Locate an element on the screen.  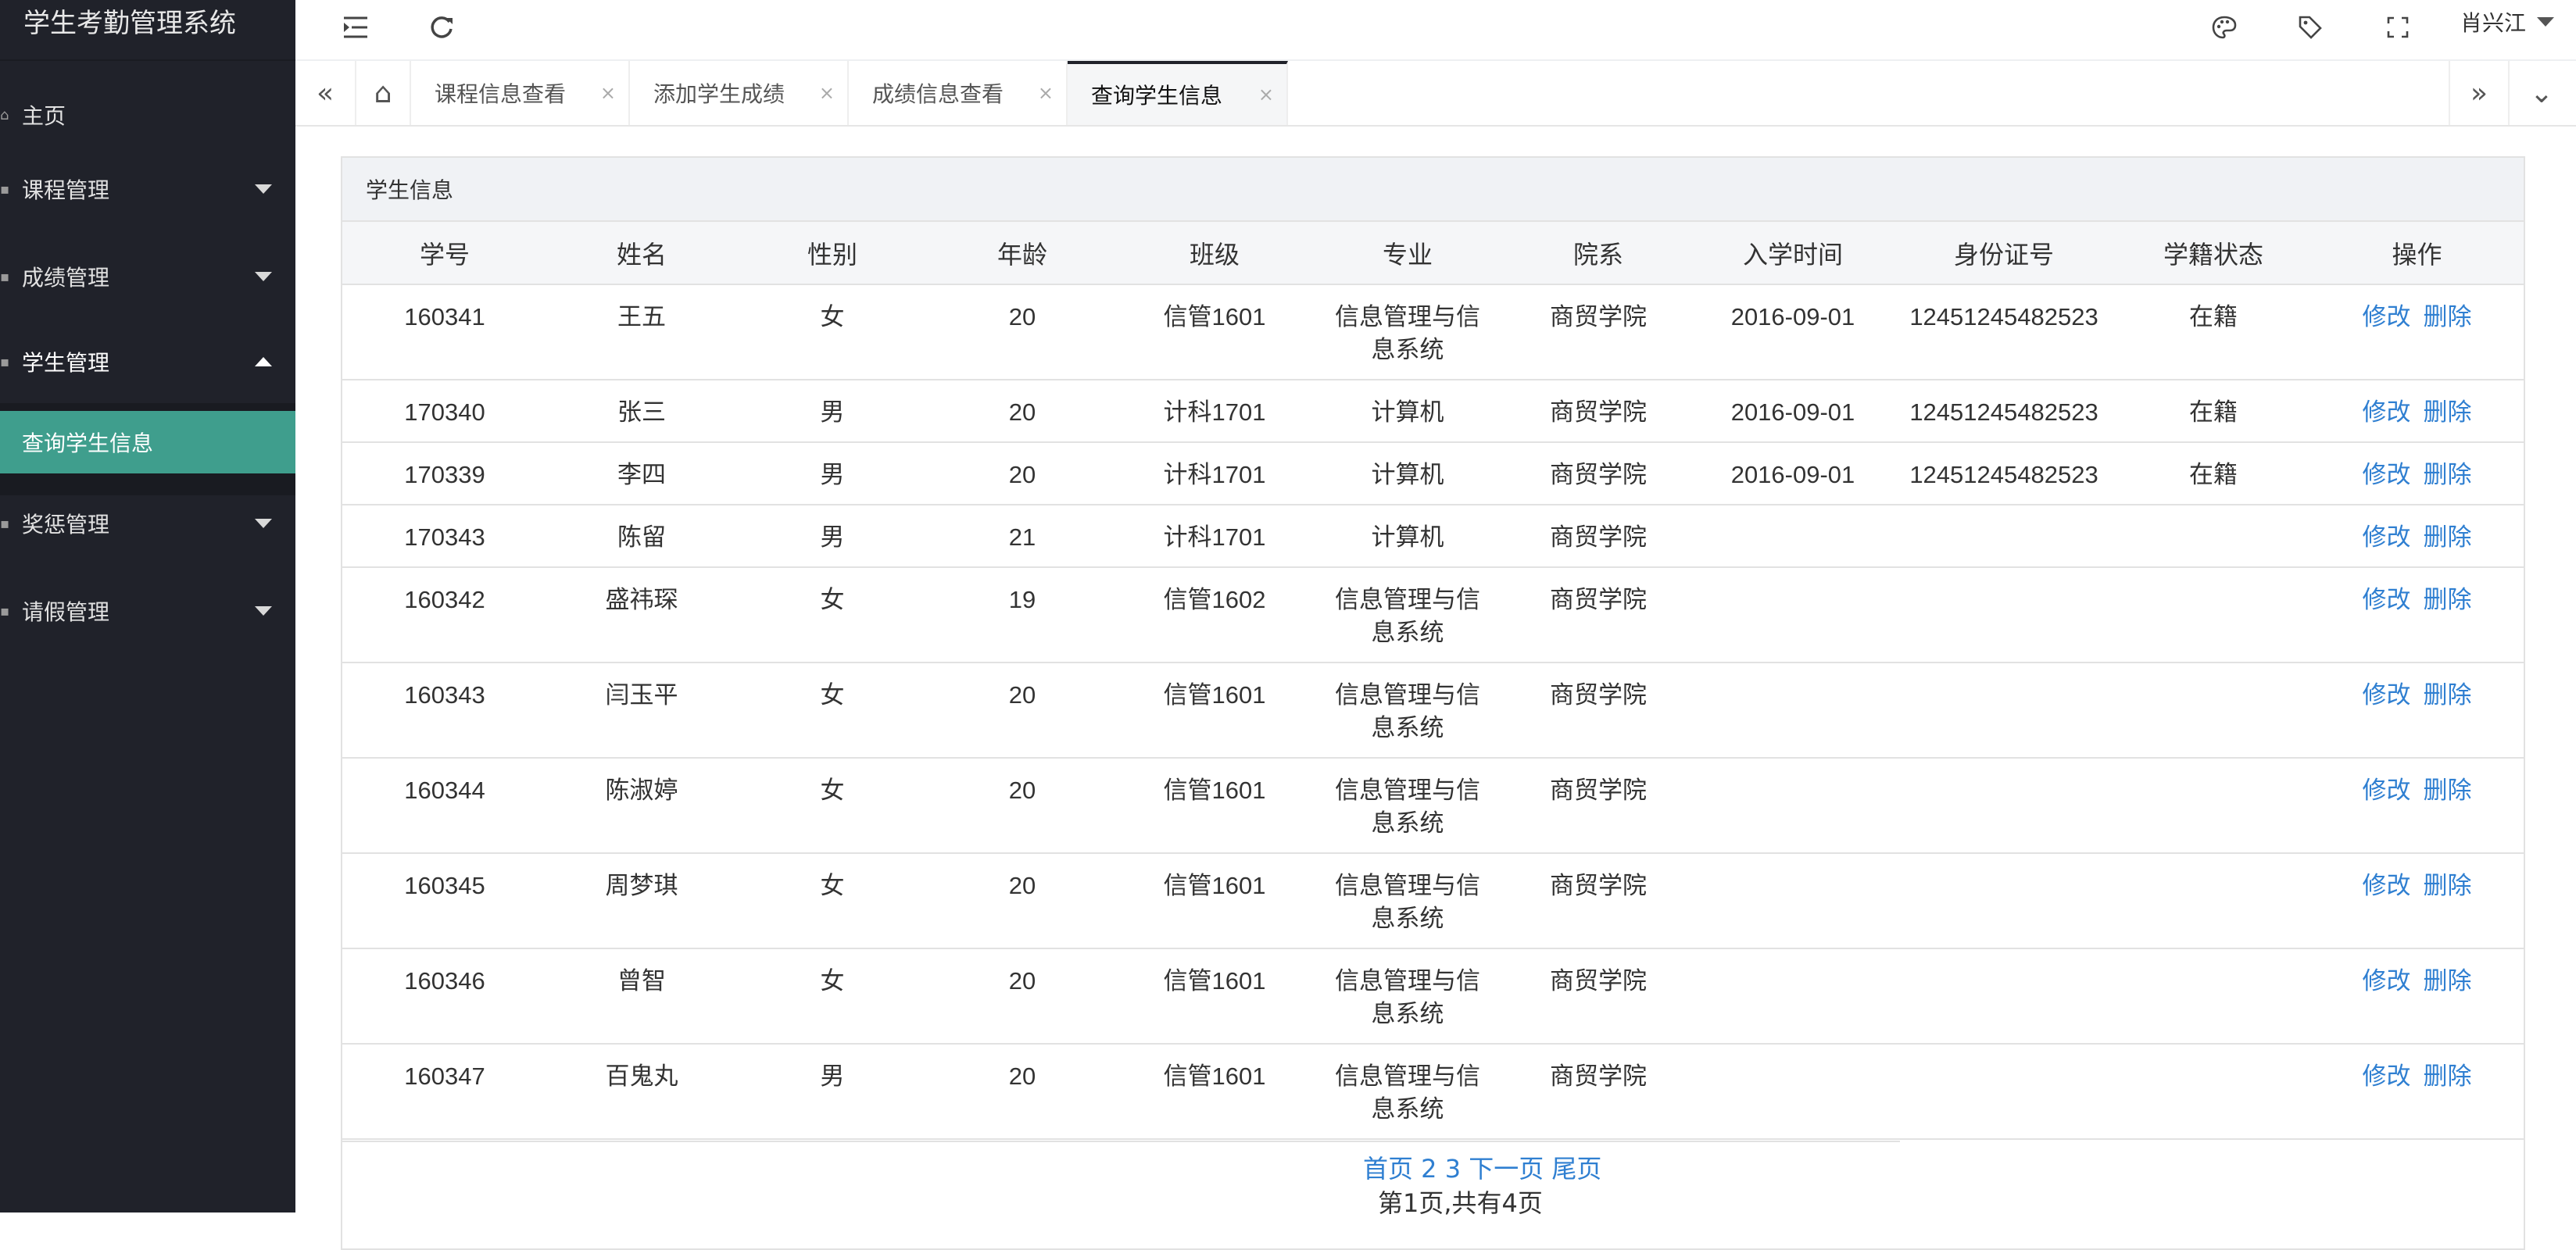
tab-grade-info: 成绩信息查看 × is located at coordinates (958, 93).